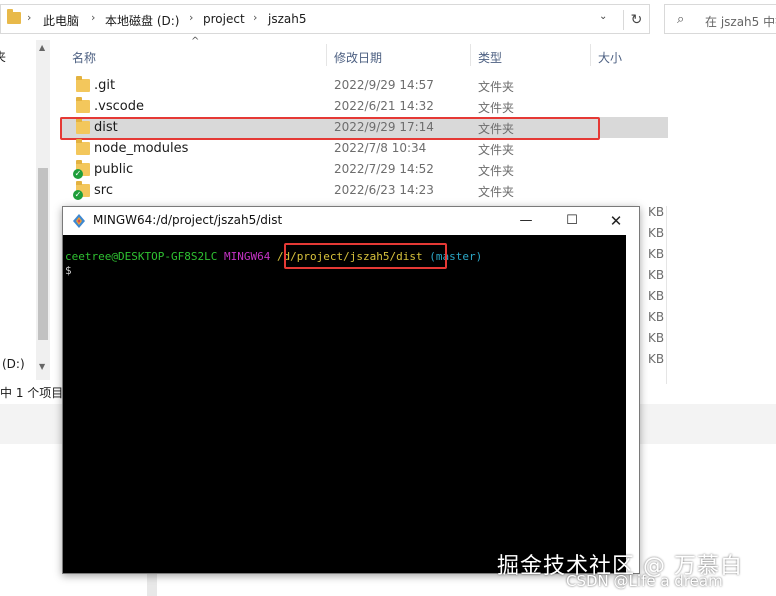 This screenshot has height=596, width=776. I want to click on sort-ascending-icon: ^, so click(195, 41).